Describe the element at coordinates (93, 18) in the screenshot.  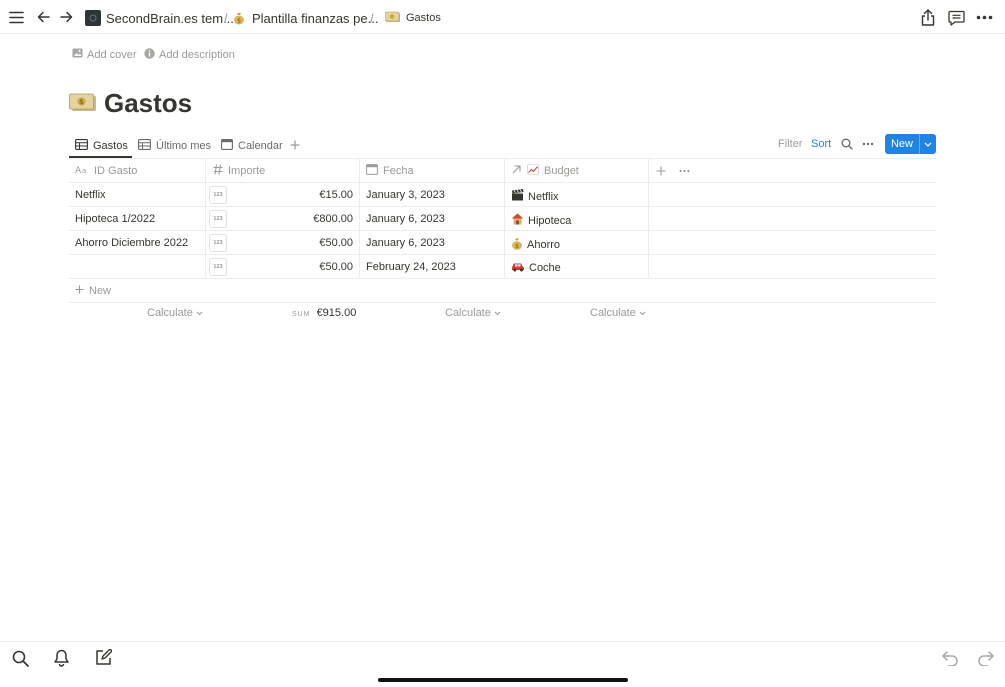
I see `workspace-logo-icon` at that location.